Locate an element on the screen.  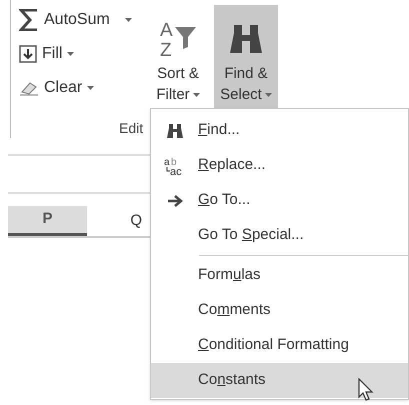
clear-button: Clear is located at coordinates (82, 88).